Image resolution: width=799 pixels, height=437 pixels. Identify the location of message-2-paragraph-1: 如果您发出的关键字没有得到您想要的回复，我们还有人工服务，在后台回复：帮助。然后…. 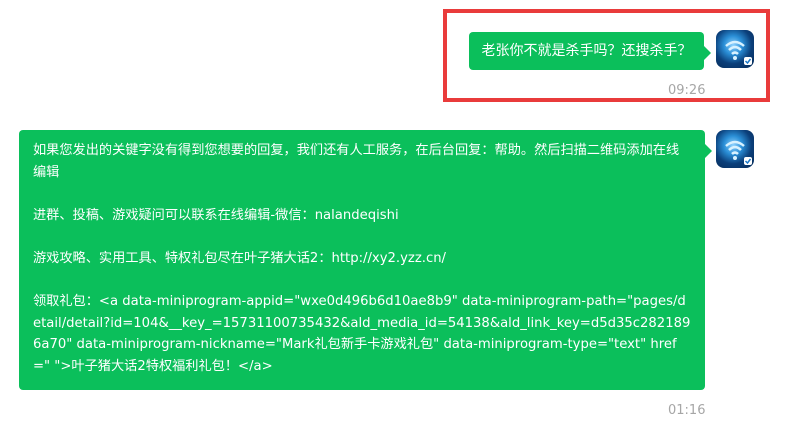
(356, 161).